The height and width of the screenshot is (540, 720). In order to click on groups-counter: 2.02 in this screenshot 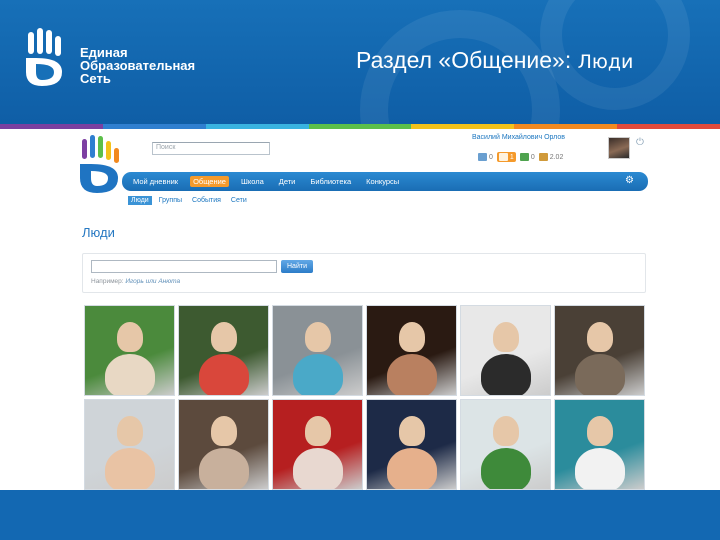, I will do `click(551, 157)`.